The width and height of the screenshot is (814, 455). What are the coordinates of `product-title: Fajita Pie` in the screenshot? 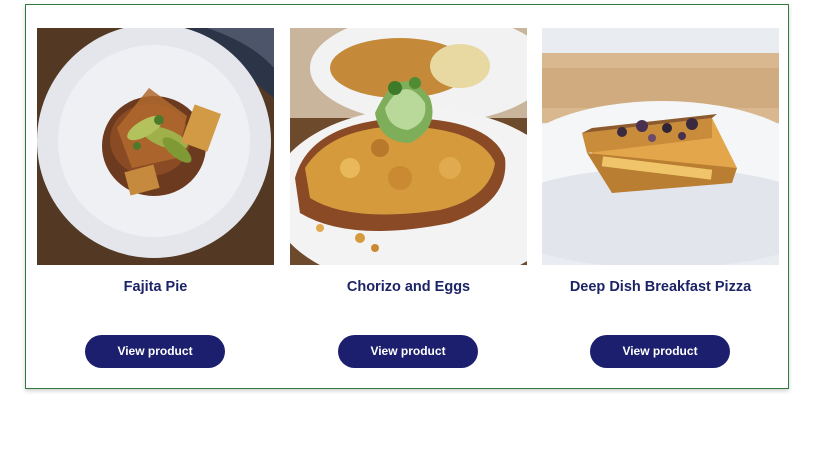 It's located at (155, 287).